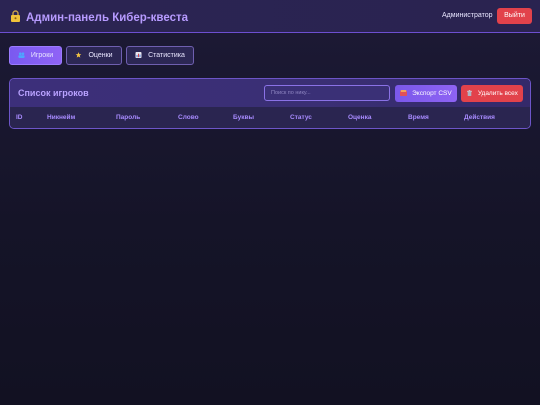 The image size is (540, 405). Describe the element at coordinates (514, 16) in the screenshot. I see `logout-button: Выйти` at that location.